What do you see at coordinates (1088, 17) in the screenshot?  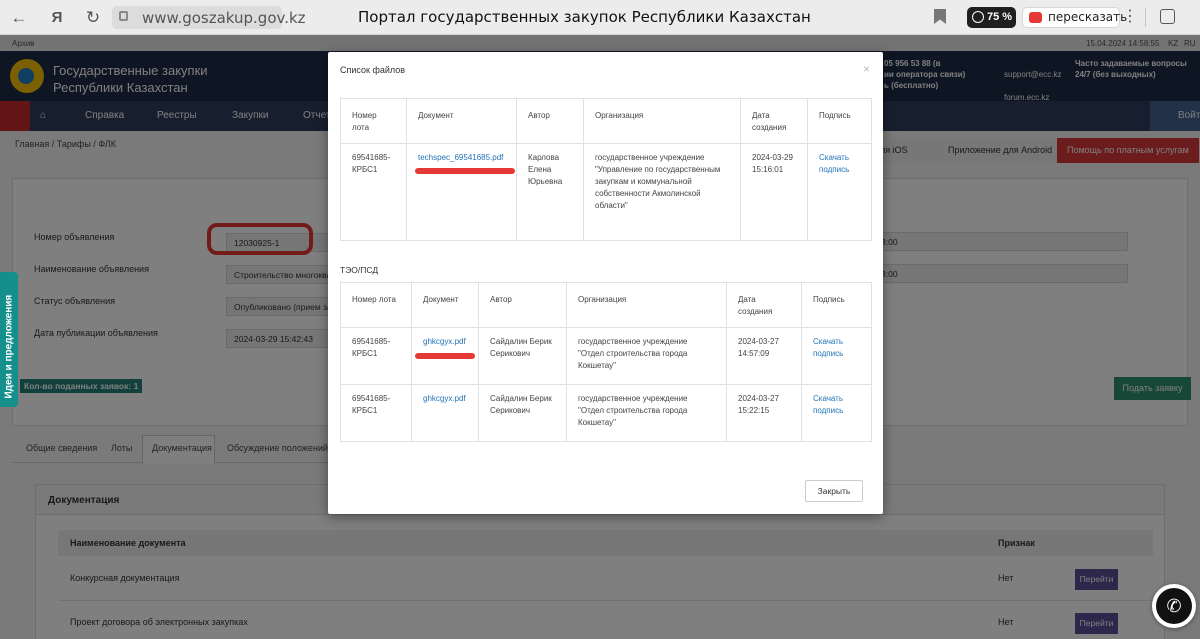 I see `retell-label: пересказать` at bounding box center [1088, 17].